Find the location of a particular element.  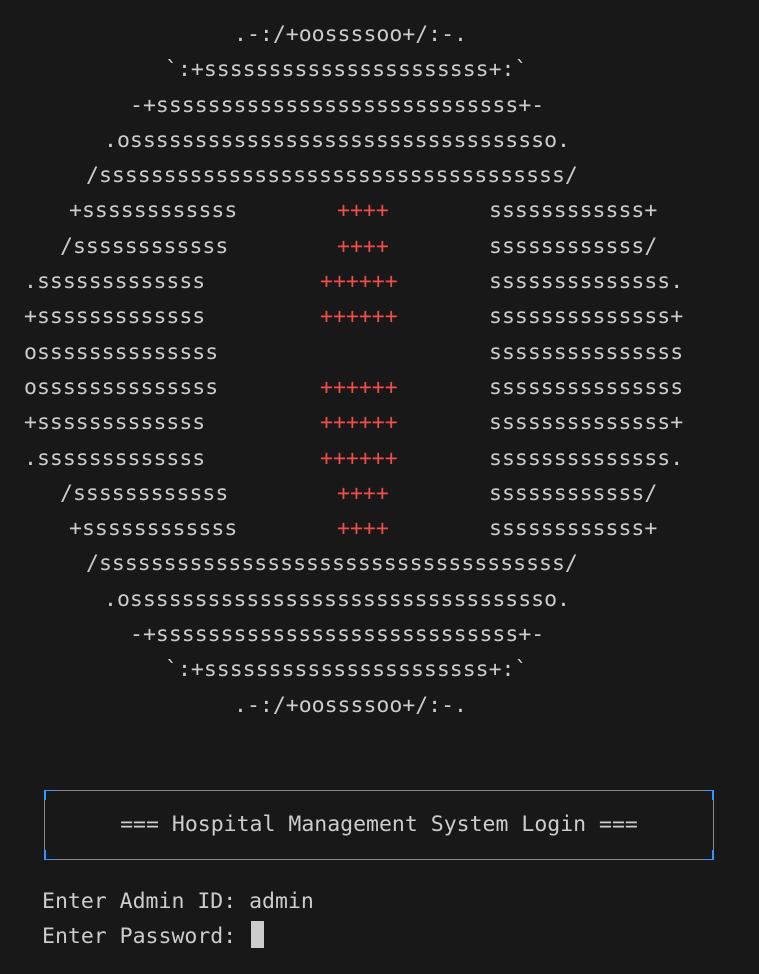

login-title: === Hospital Management System Login === is located at coordinates (379, 824).